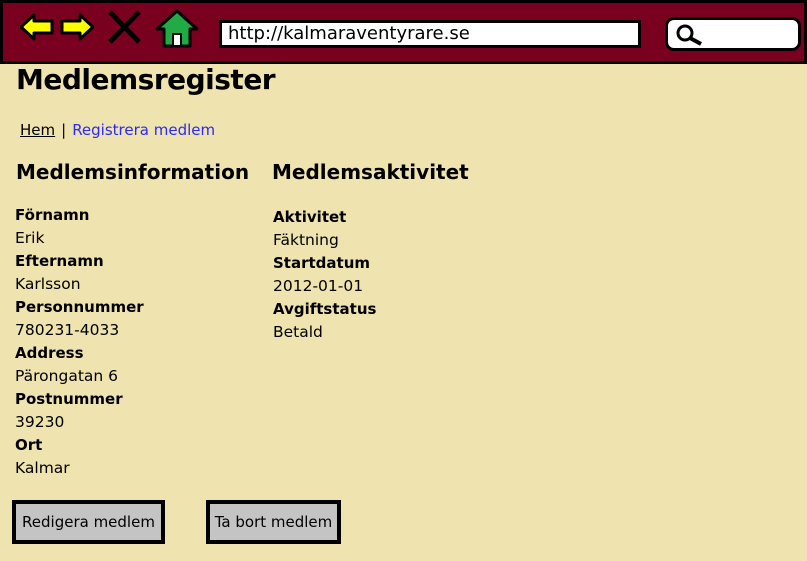  Describe the element at coordinates (310, 217) in the screenshot. I see `field-label: Aktivitet` at that location.